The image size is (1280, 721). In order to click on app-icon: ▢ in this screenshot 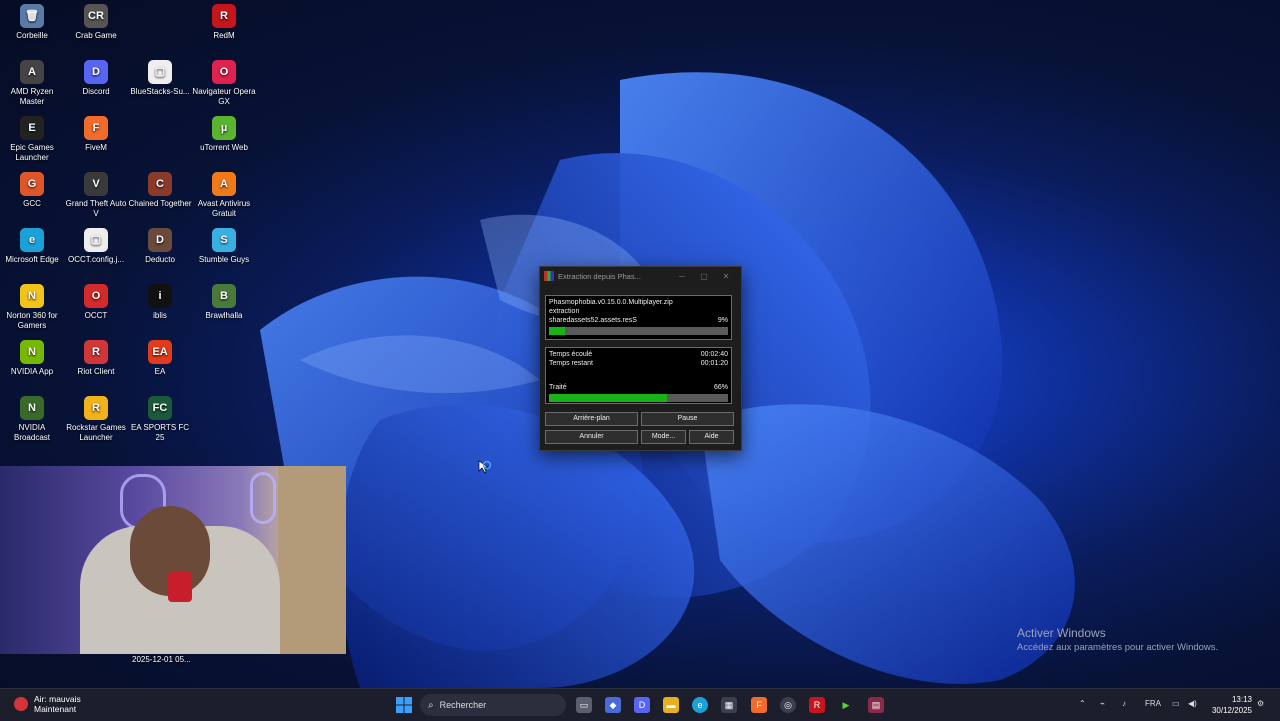, I will do `click(96, 240)`.